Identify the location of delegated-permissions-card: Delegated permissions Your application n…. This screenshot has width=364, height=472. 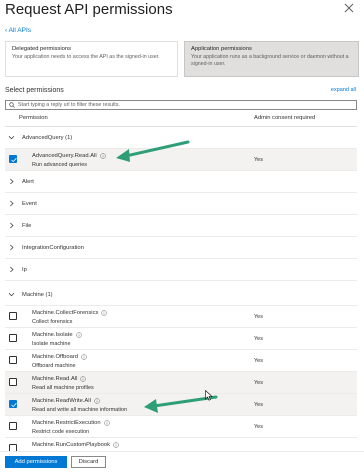
(91, 59).